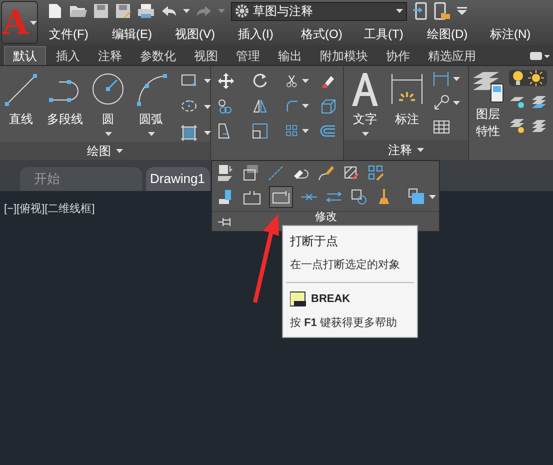 The image size is (553, 465). Describe the element at coordinates (518, 78) in the screenshot. I see `light-bulb-icon` at that location.